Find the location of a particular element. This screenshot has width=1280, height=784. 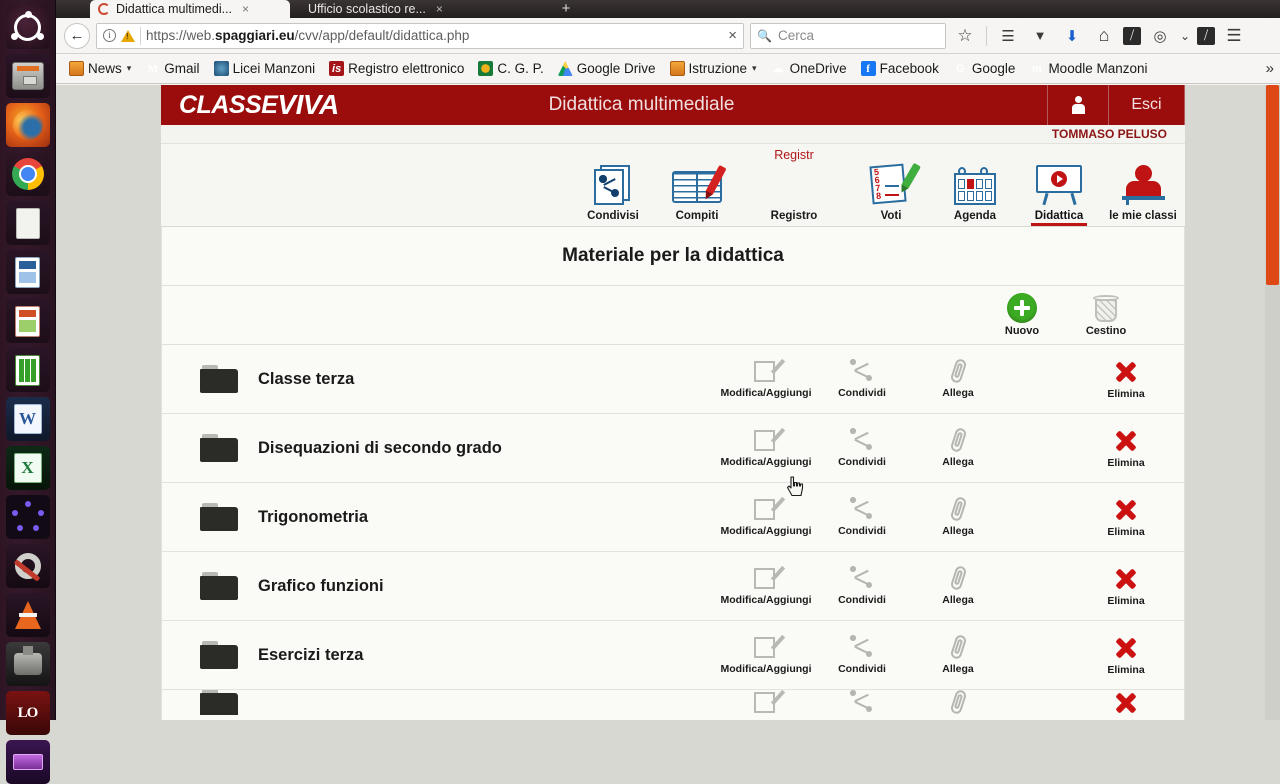

launcher-firefox-icon is located at coordinates (27, 125).